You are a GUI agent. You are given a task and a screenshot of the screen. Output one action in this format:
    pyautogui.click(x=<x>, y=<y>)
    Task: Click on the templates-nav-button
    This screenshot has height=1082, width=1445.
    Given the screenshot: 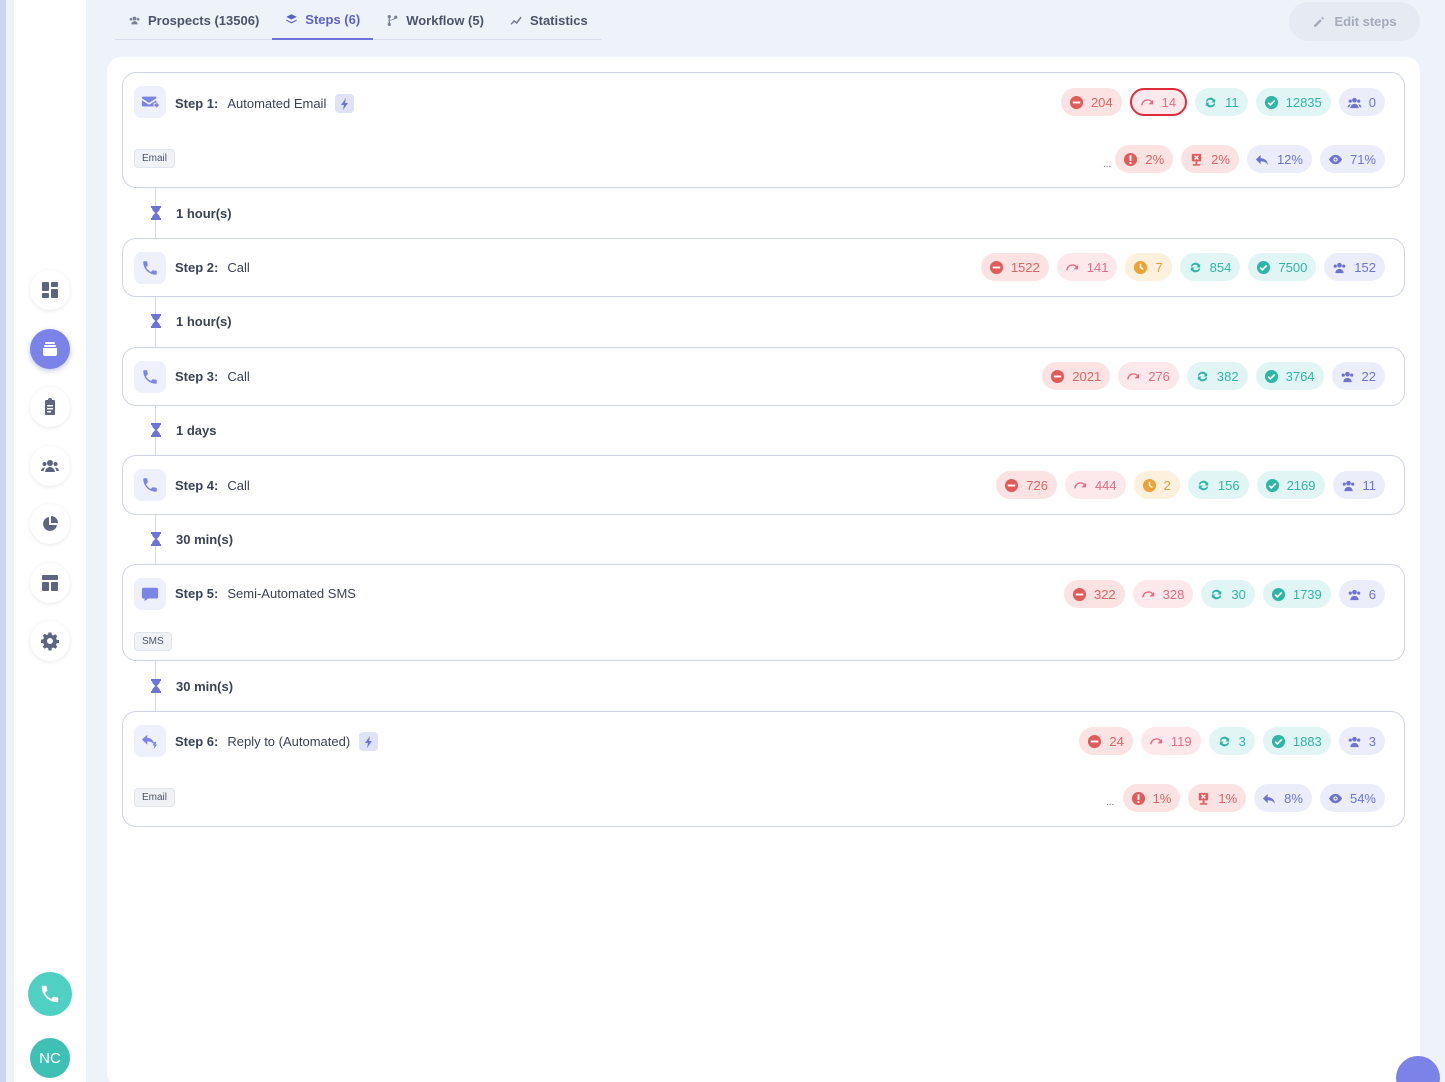 What is the action you would take?
    pyautogui.click(x=50, y=583)
    